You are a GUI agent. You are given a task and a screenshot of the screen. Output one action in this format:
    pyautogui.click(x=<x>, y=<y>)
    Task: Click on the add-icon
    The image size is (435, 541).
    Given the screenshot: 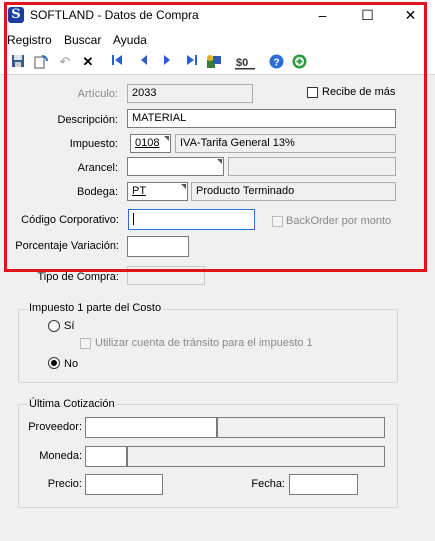 What is the action you would take?
    pyautogui.click(x=299, y=62)
    